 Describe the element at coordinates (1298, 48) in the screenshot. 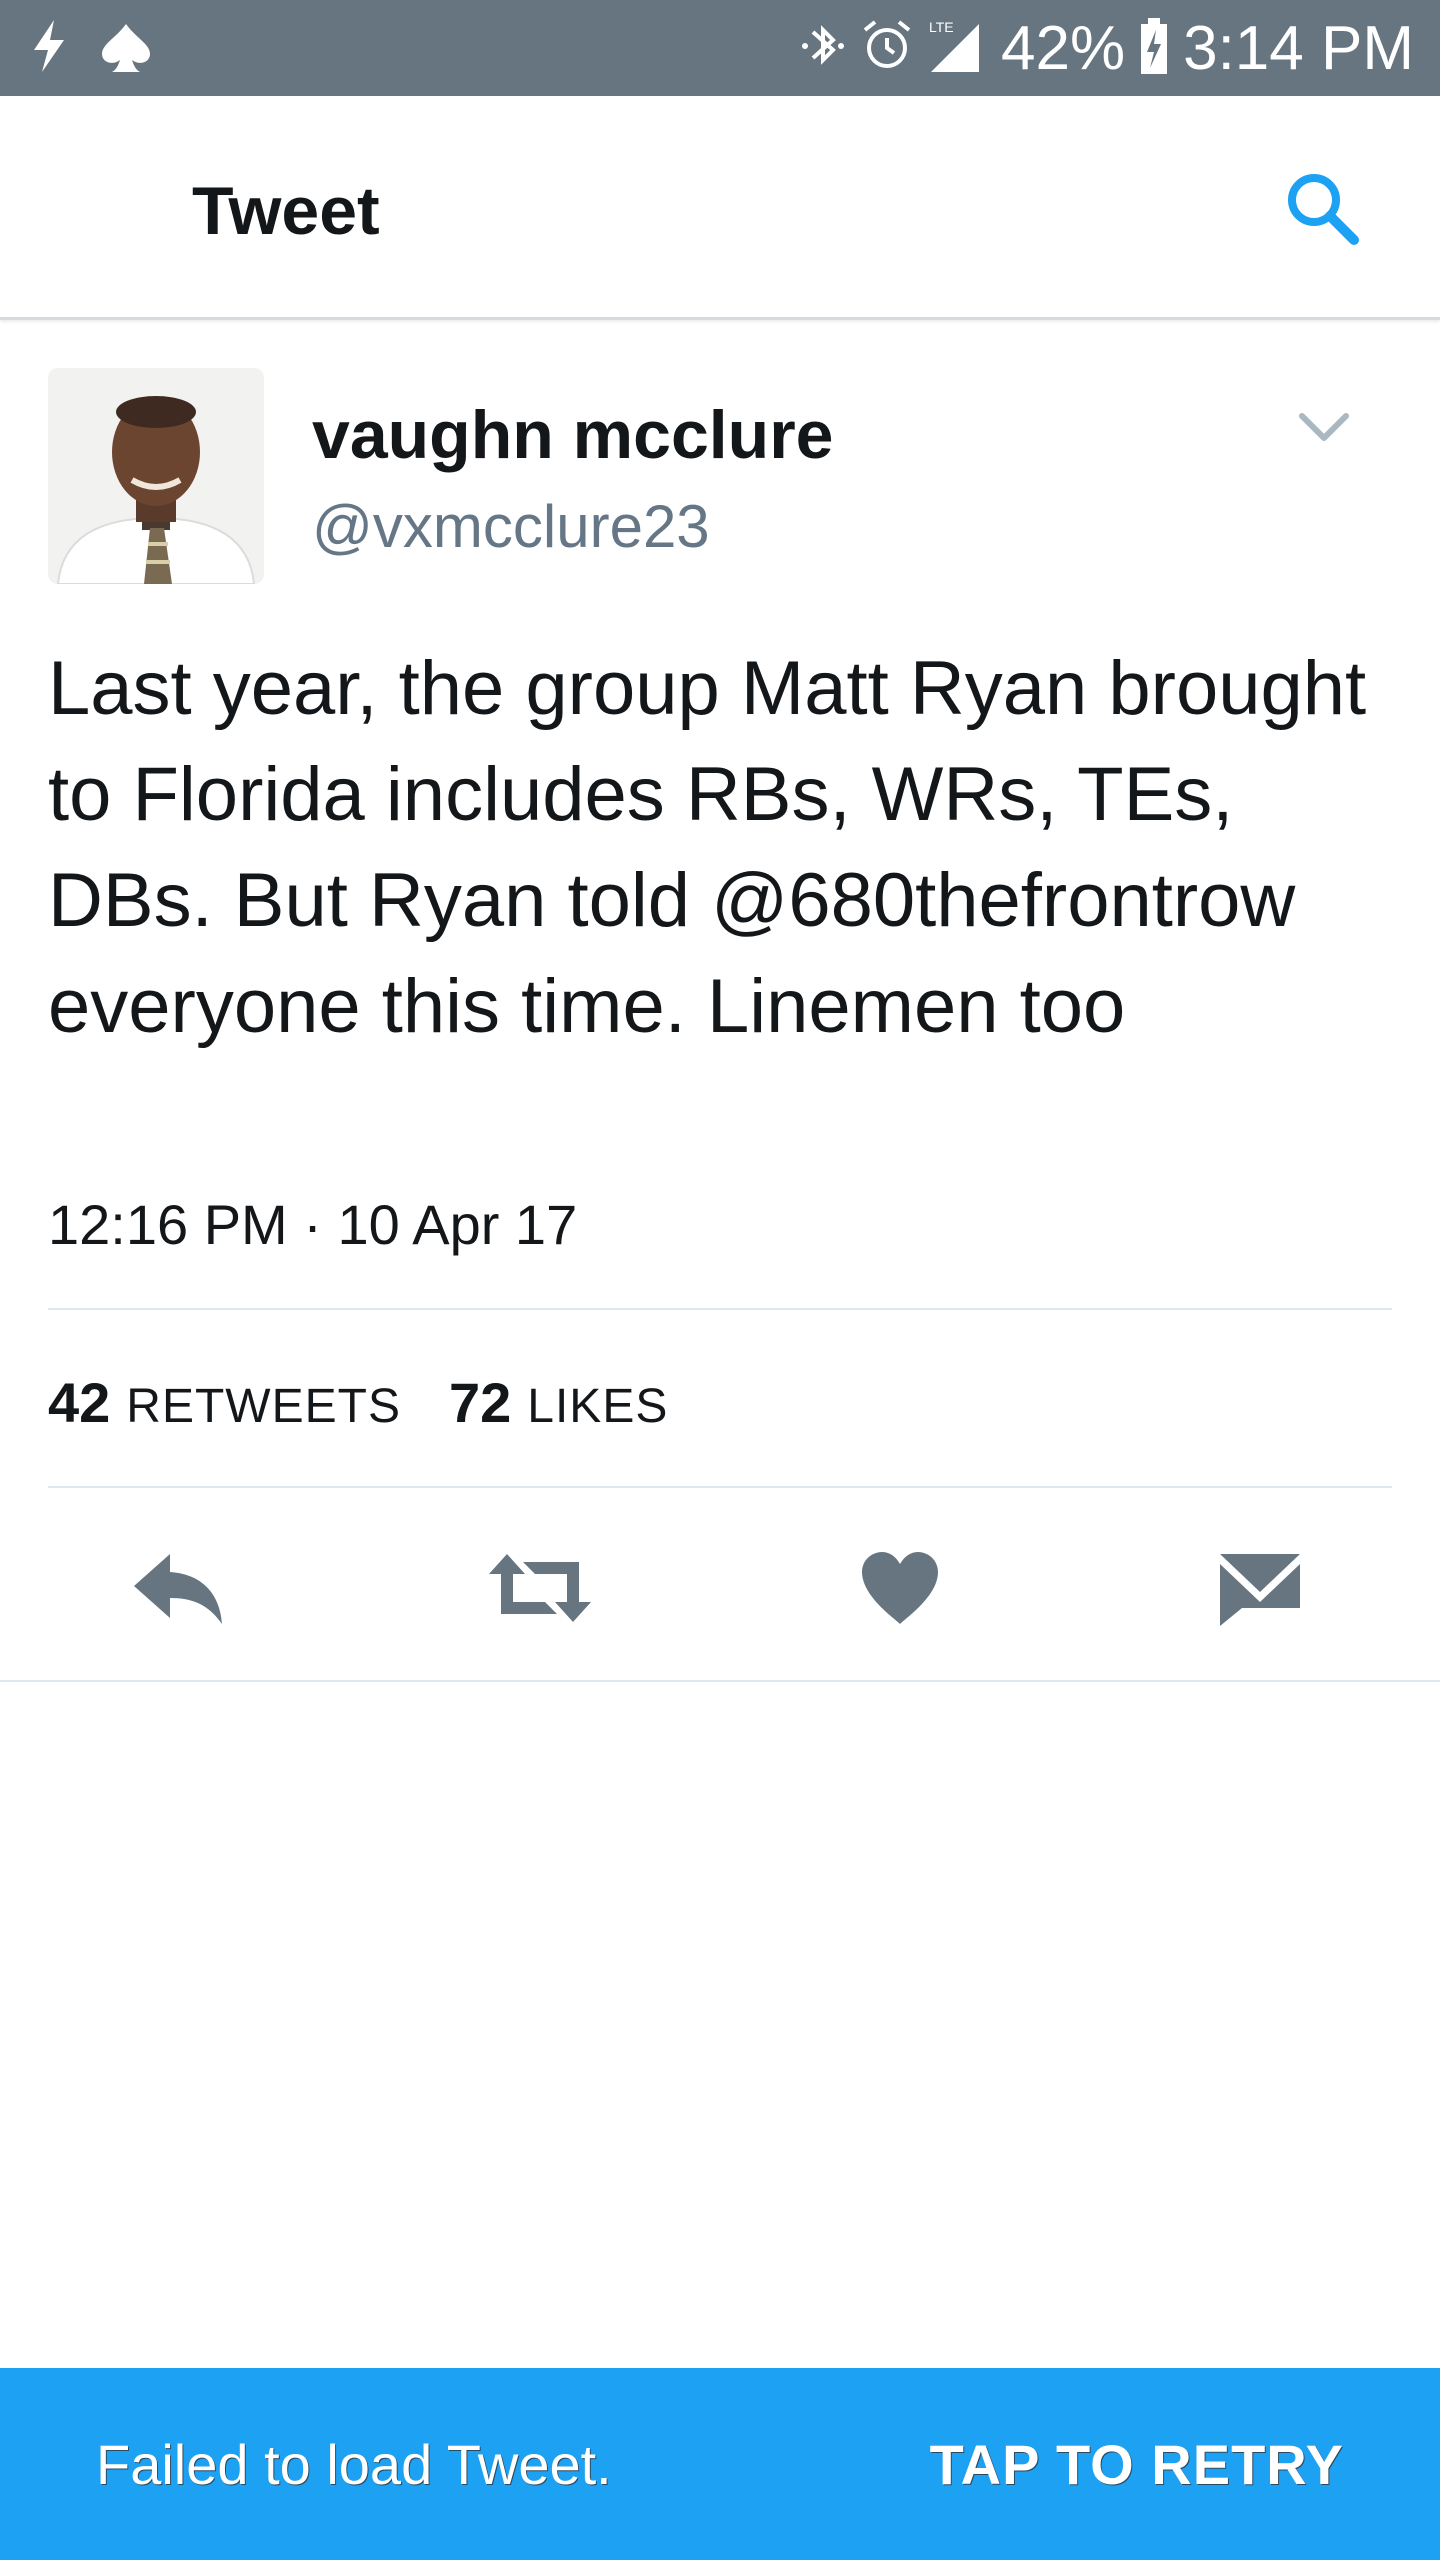

I see `clock: 3:14 PM` at that location.